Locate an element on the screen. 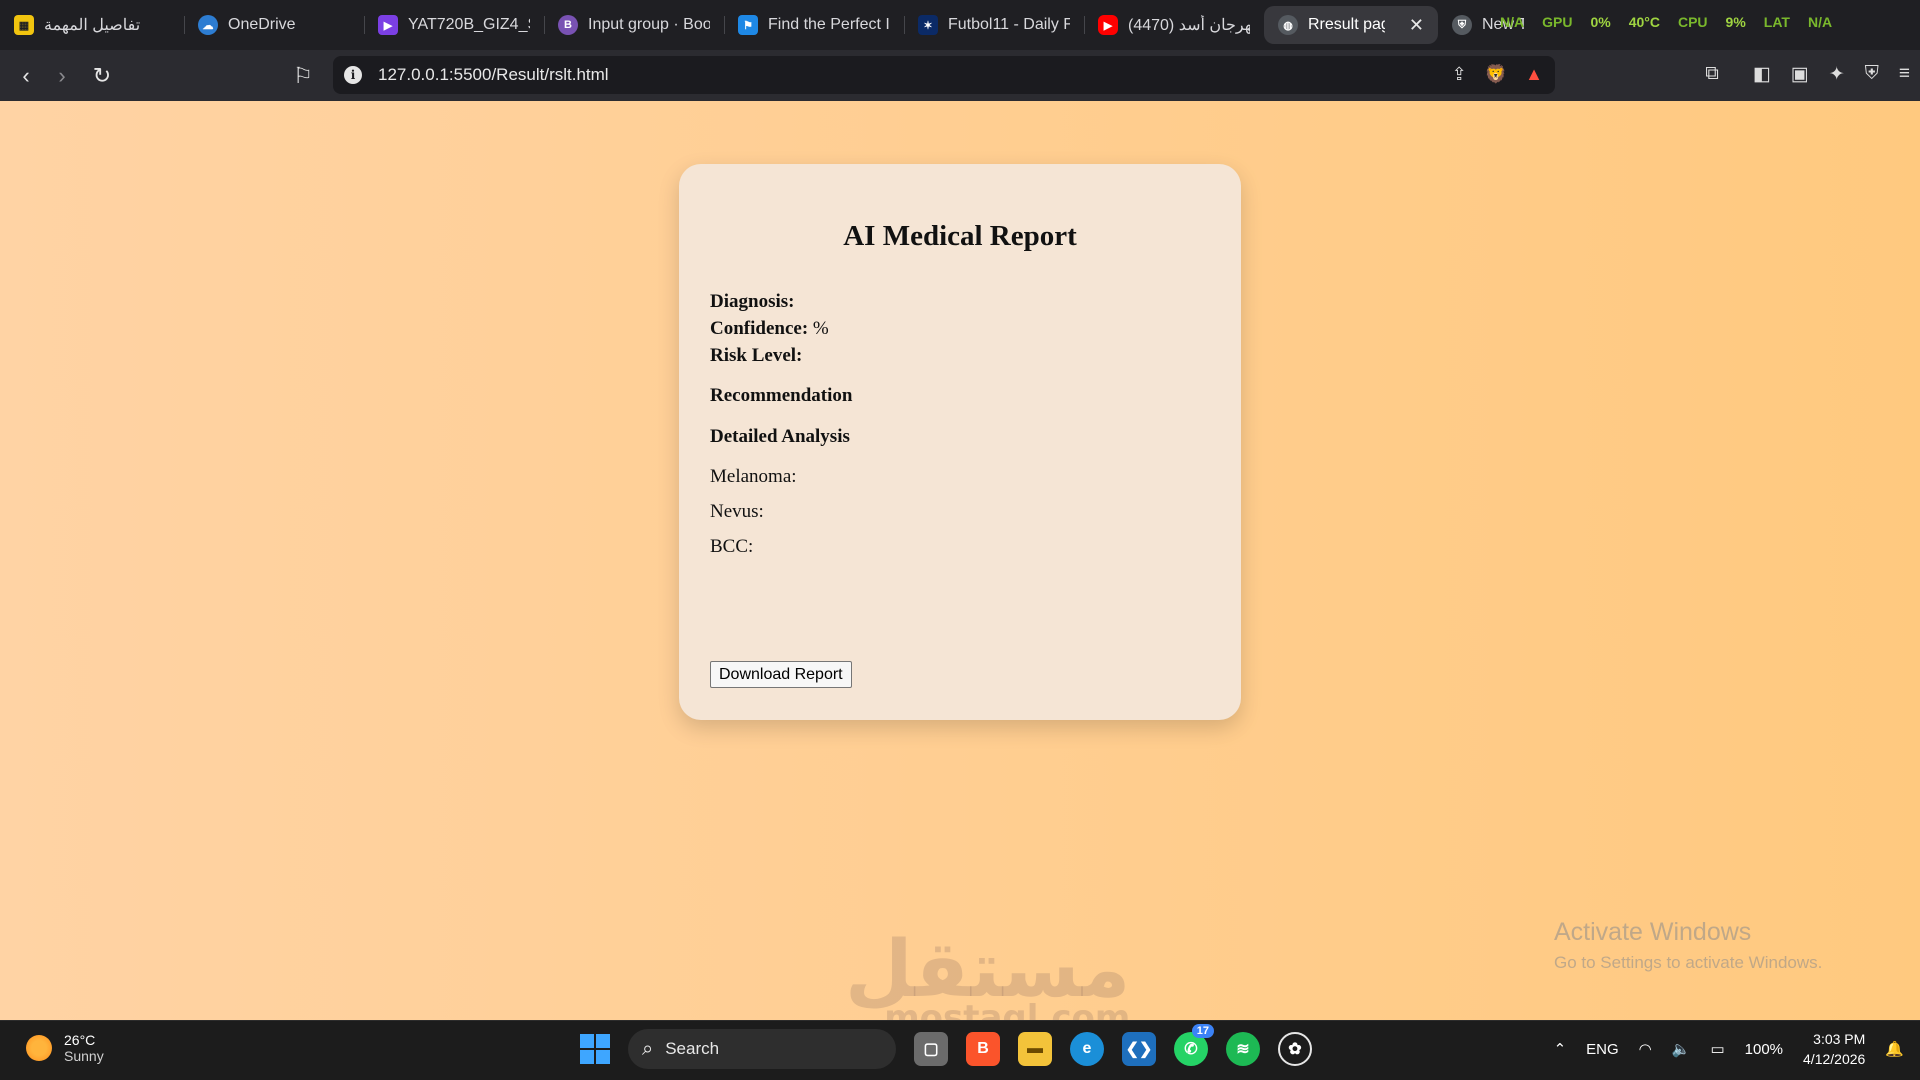 Image resolution: width=1920 pixels, height=1080 pixels. taskbar-search: ⌕ Search is located at coordinates (762, 1049).